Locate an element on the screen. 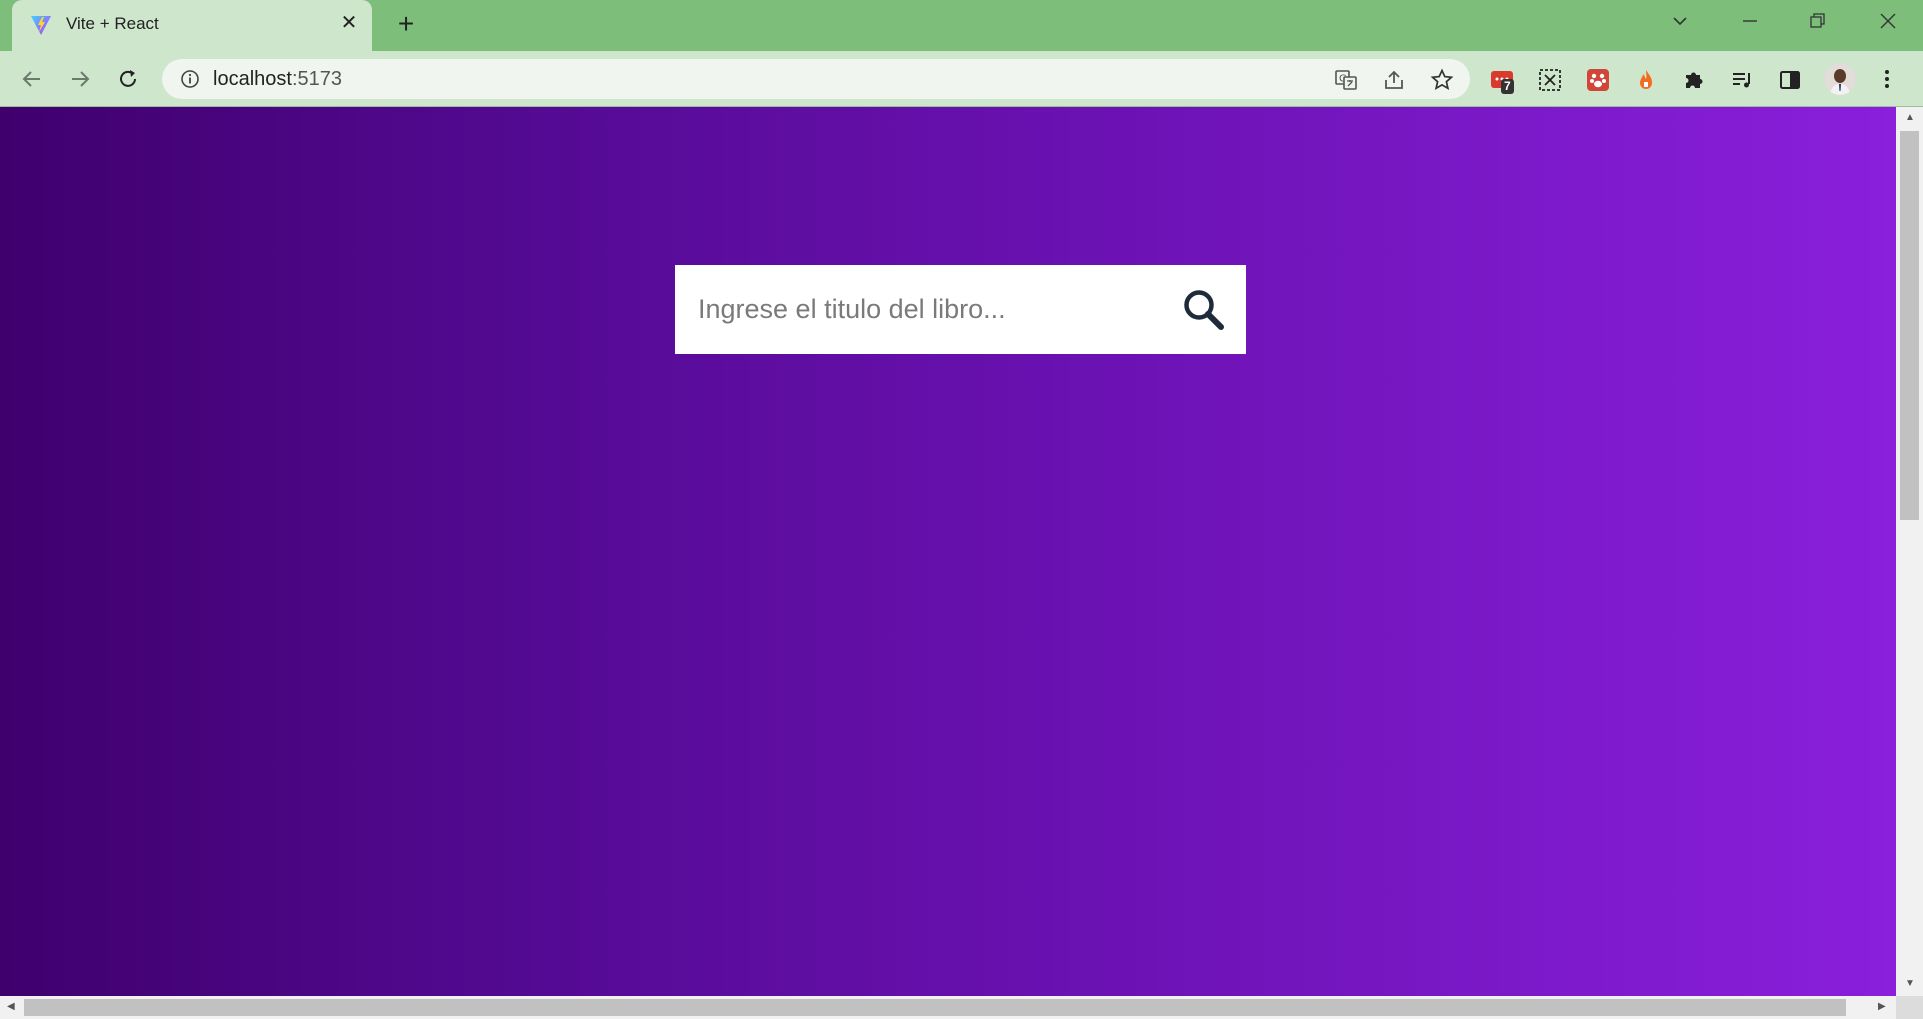 This screenshot has width=1923, height=1019. close-tab-icon: ✕ is located at coordinates (349, 23).